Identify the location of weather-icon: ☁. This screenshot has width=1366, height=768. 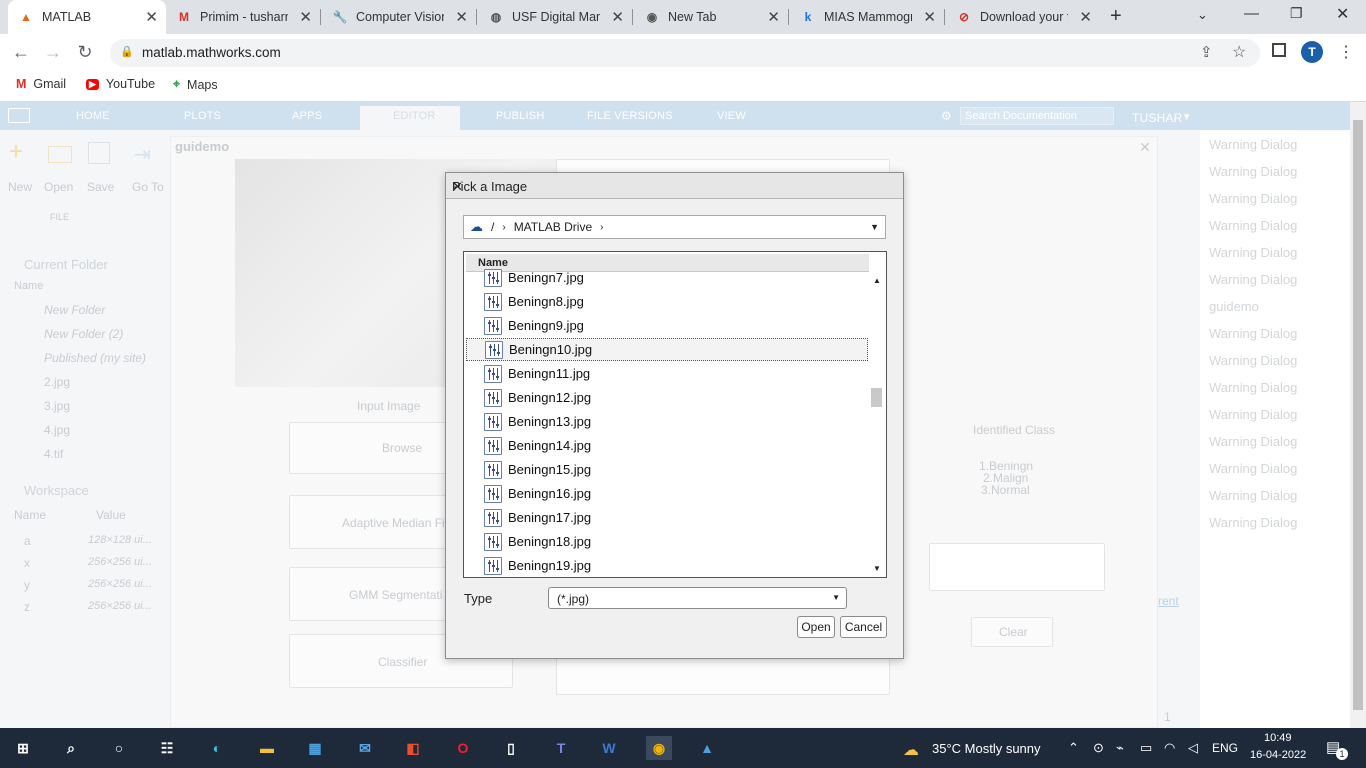
(911, 750).